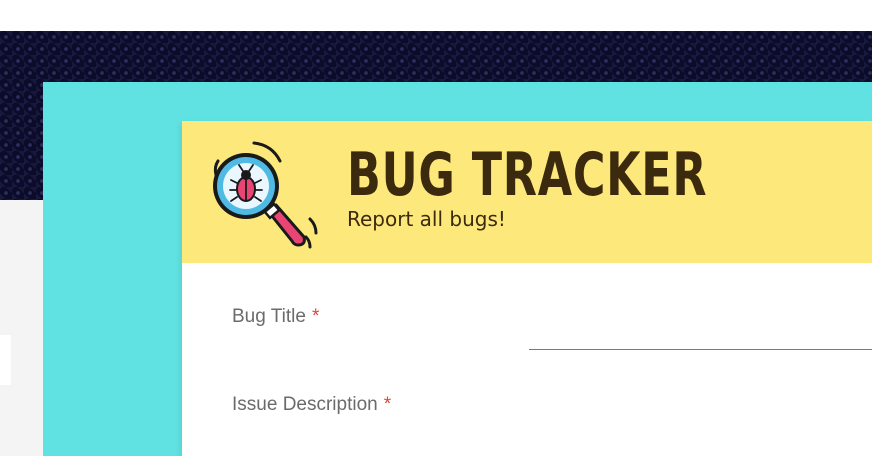 The height and width of the screenshot is (456, 872). Describe the element at coordinates (436, 15) in the screenshot. I see `top-strip` at that location.